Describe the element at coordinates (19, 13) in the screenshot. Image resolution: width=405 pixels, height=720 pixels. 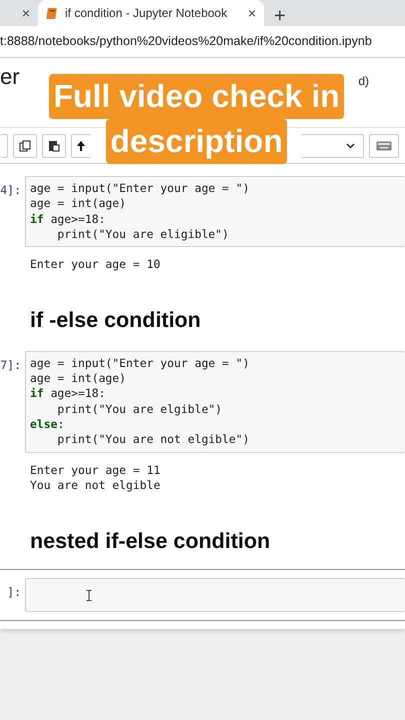
I see `browser-tab: ×` at that location.